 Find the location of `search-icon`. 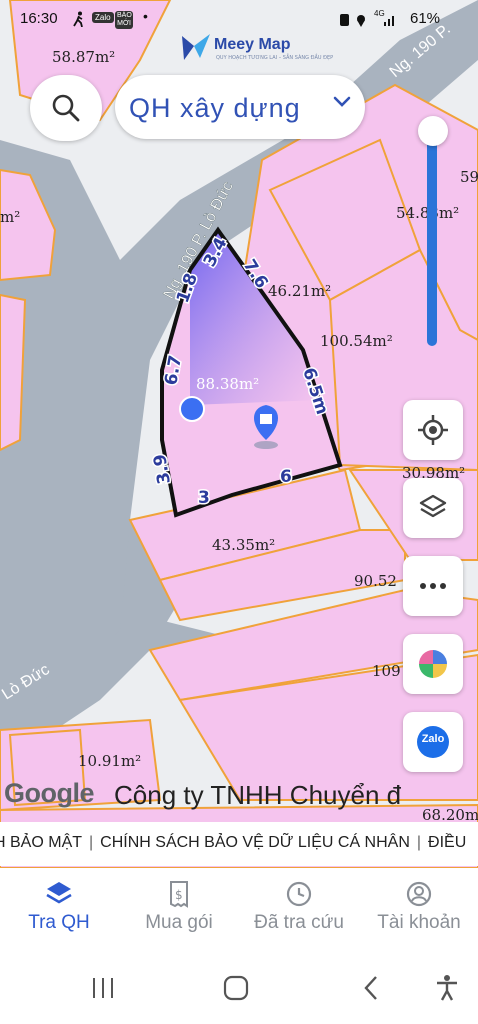

search-icon is located at coordinates (66, 108).